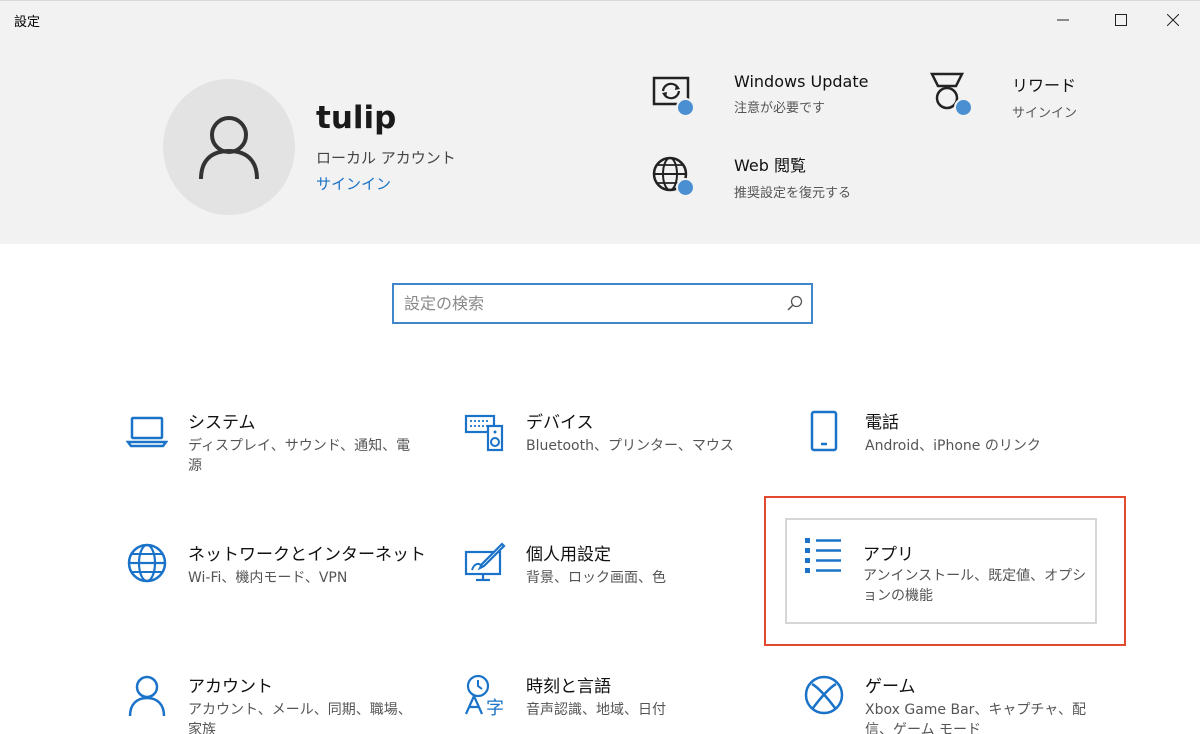 The width and height of the screenshot is (1200, 734). I want to click on highlight-annotation, so click(945, 571).